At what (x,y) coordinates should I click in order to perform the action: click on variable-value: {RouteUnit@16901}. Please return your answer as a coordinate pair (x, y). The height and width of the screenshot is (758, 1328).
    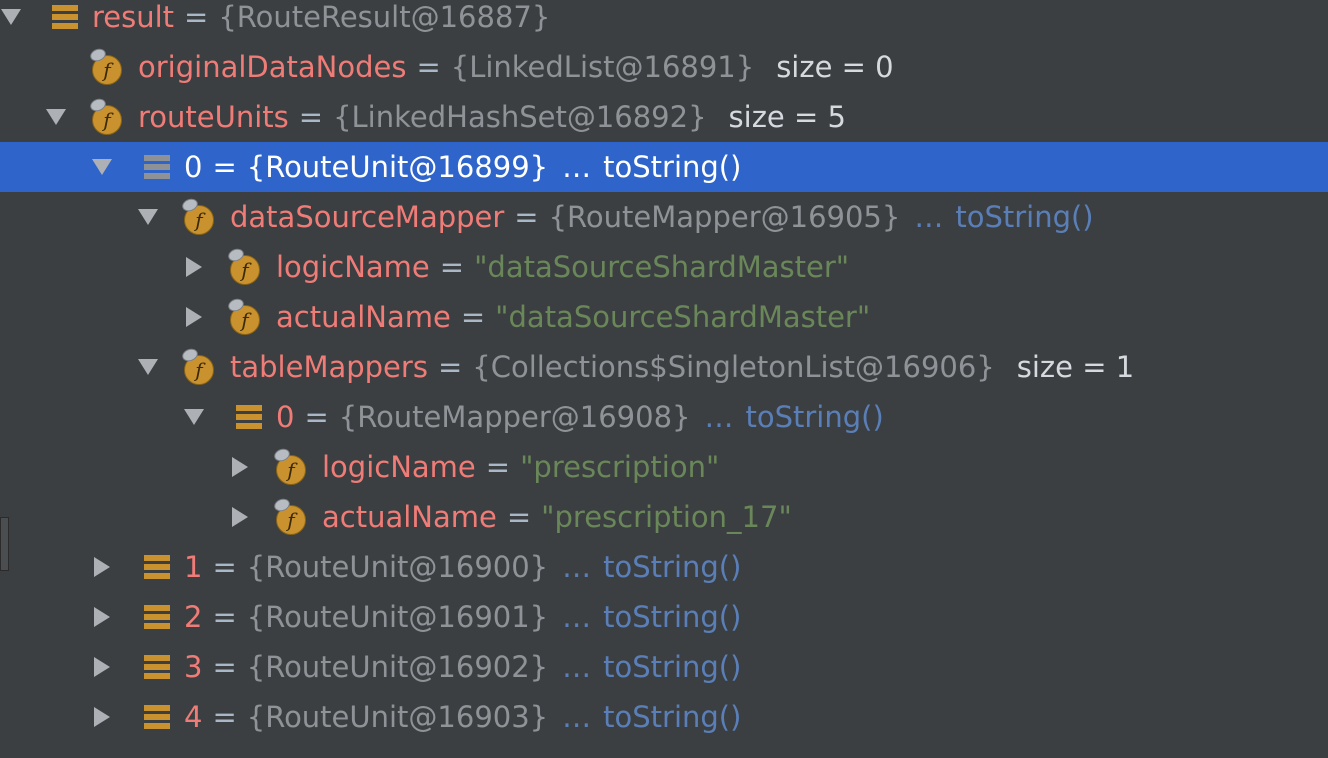
    Looking at the image, I should click on (397, 617).